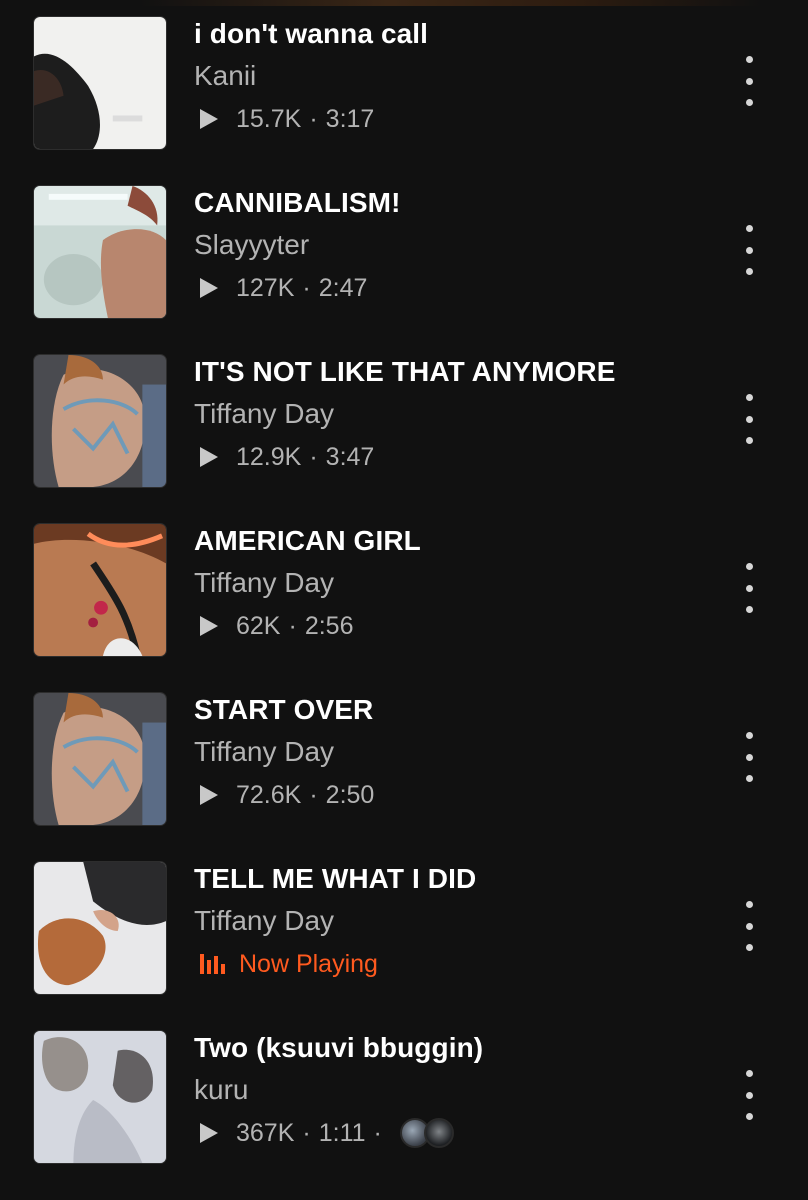  I want to click on track-duration: 2:47, so click(343, 287).